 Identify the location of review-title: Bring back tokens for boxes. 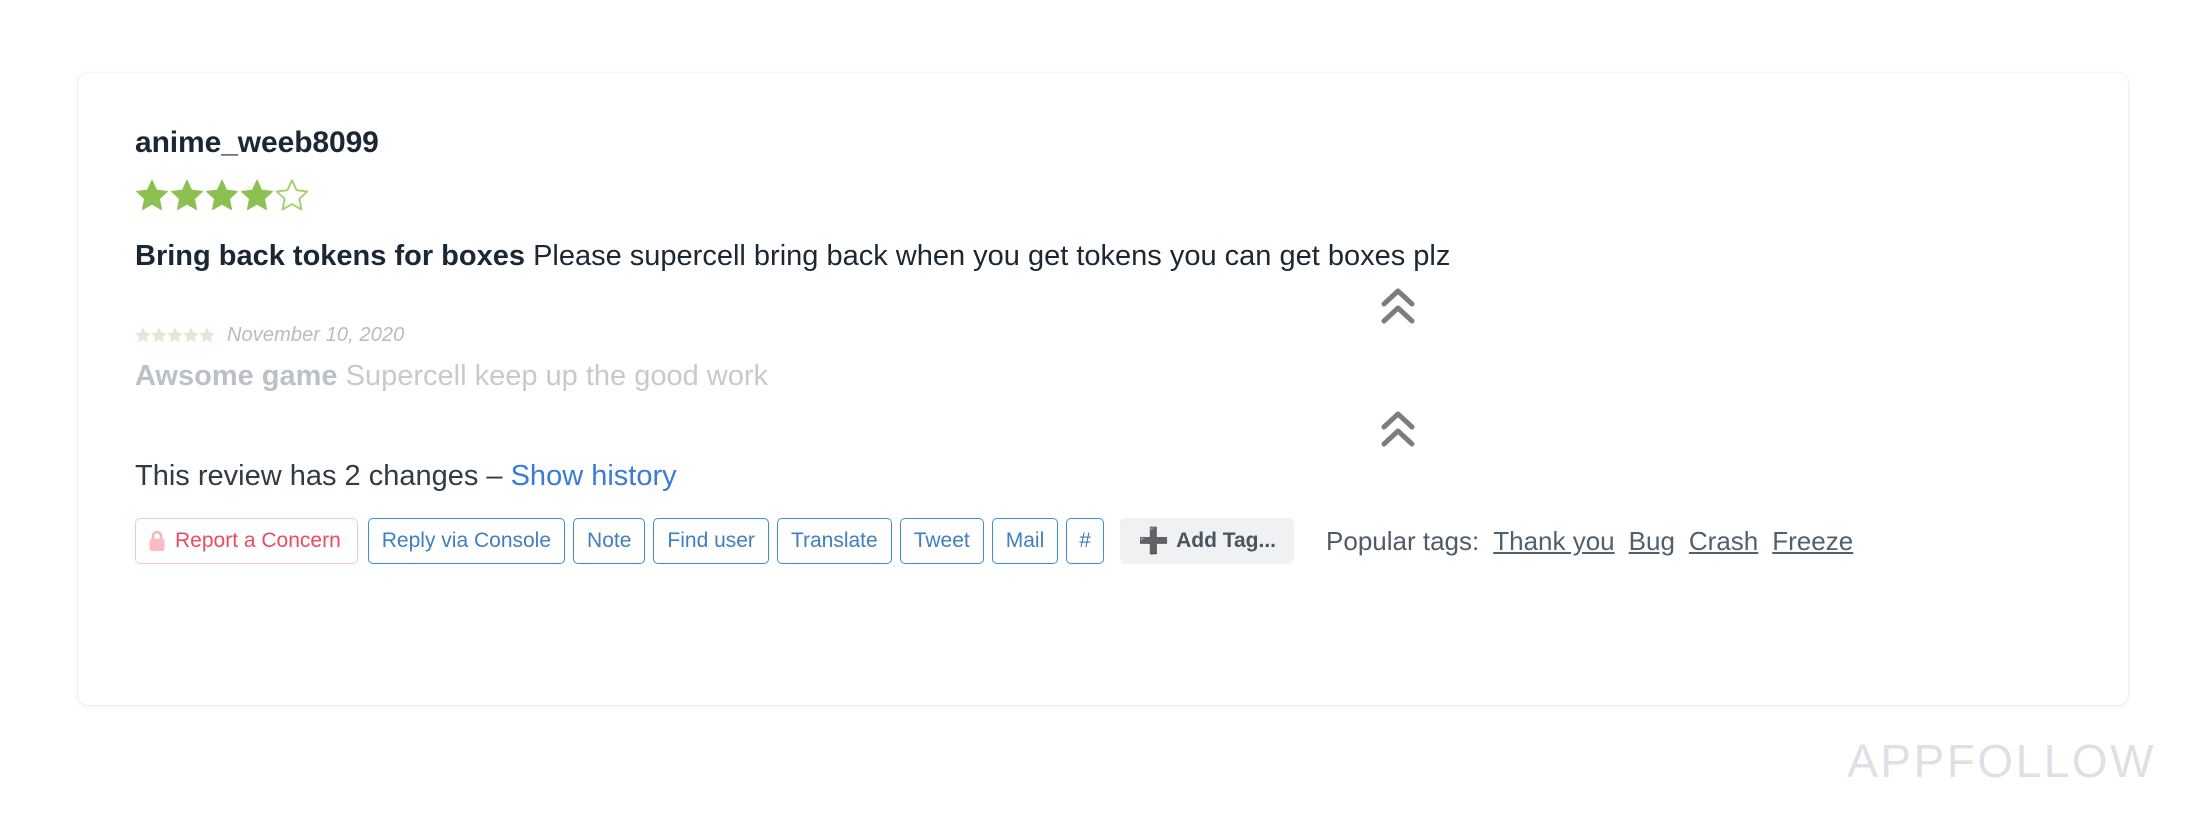
(330, 256).